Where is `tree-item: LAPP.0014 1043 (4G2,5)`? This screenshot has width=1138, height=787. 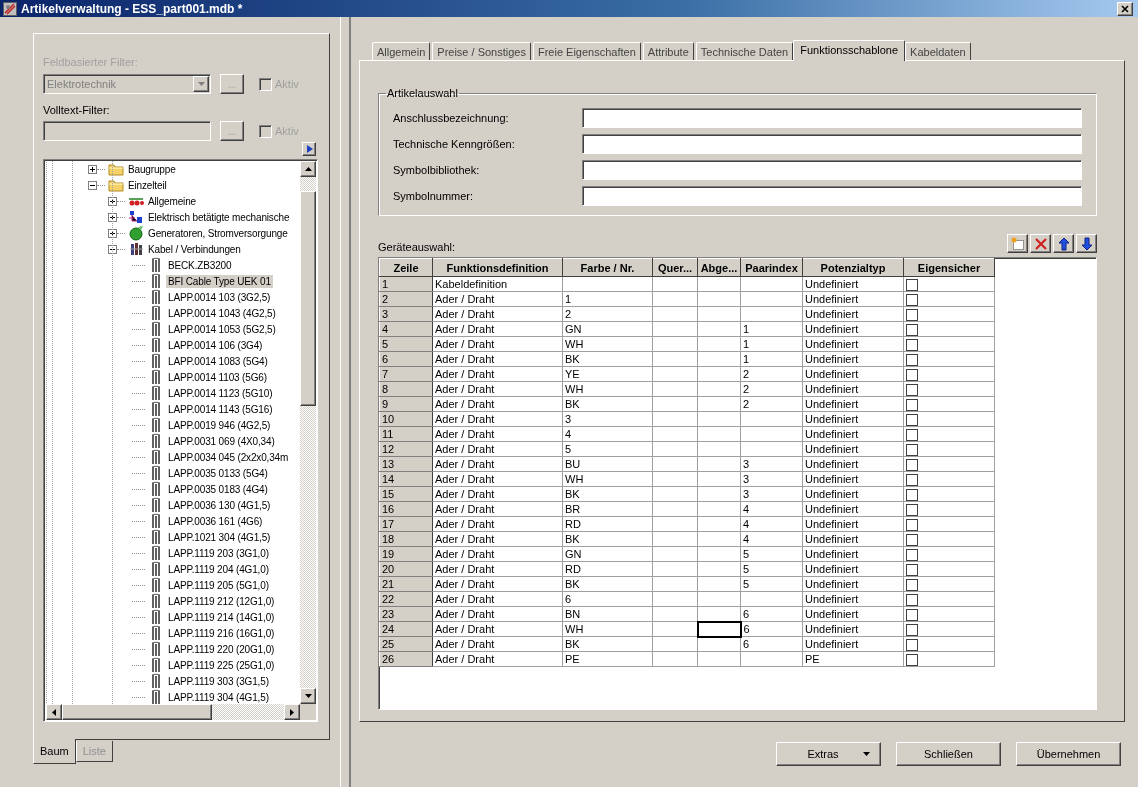
tree-item: LAPP.0014 1043 (4G2,5) is located at coordinates (222, 313).